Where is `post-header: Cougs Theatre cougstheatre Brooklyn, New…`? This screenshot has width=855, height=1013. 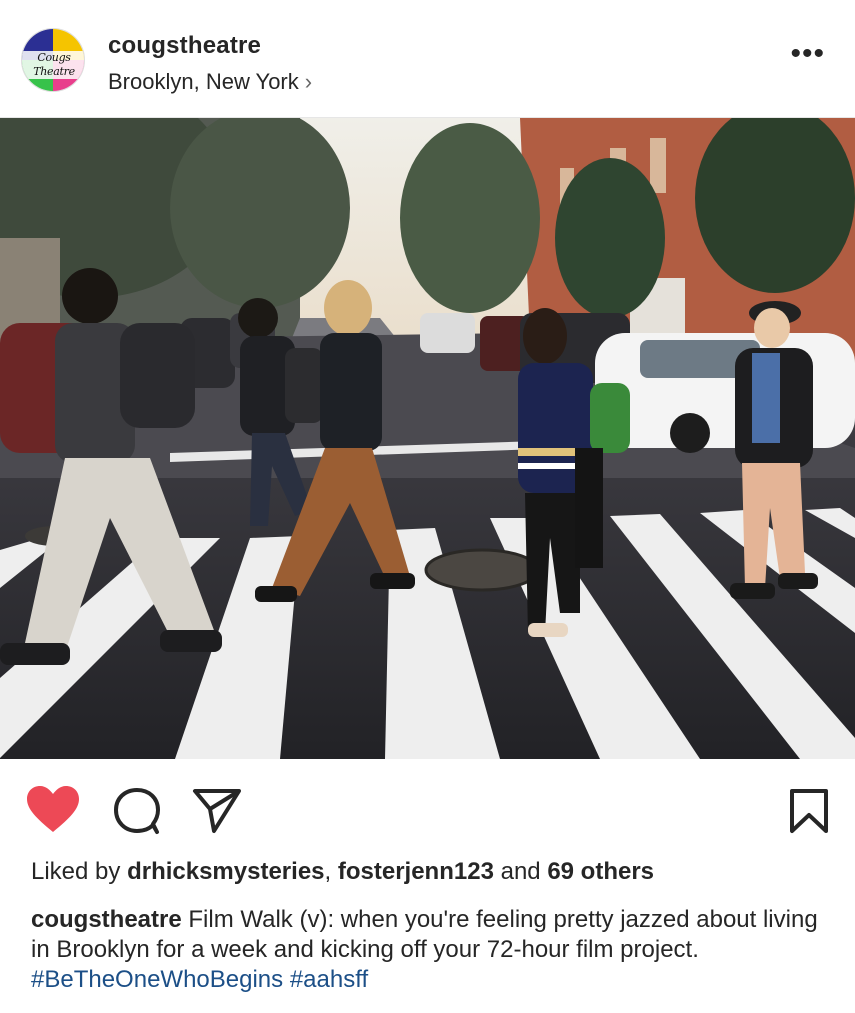
post-header: Cougs Theatre cougstheatre Brooklyn, New… is located at coordinates (427, 59).